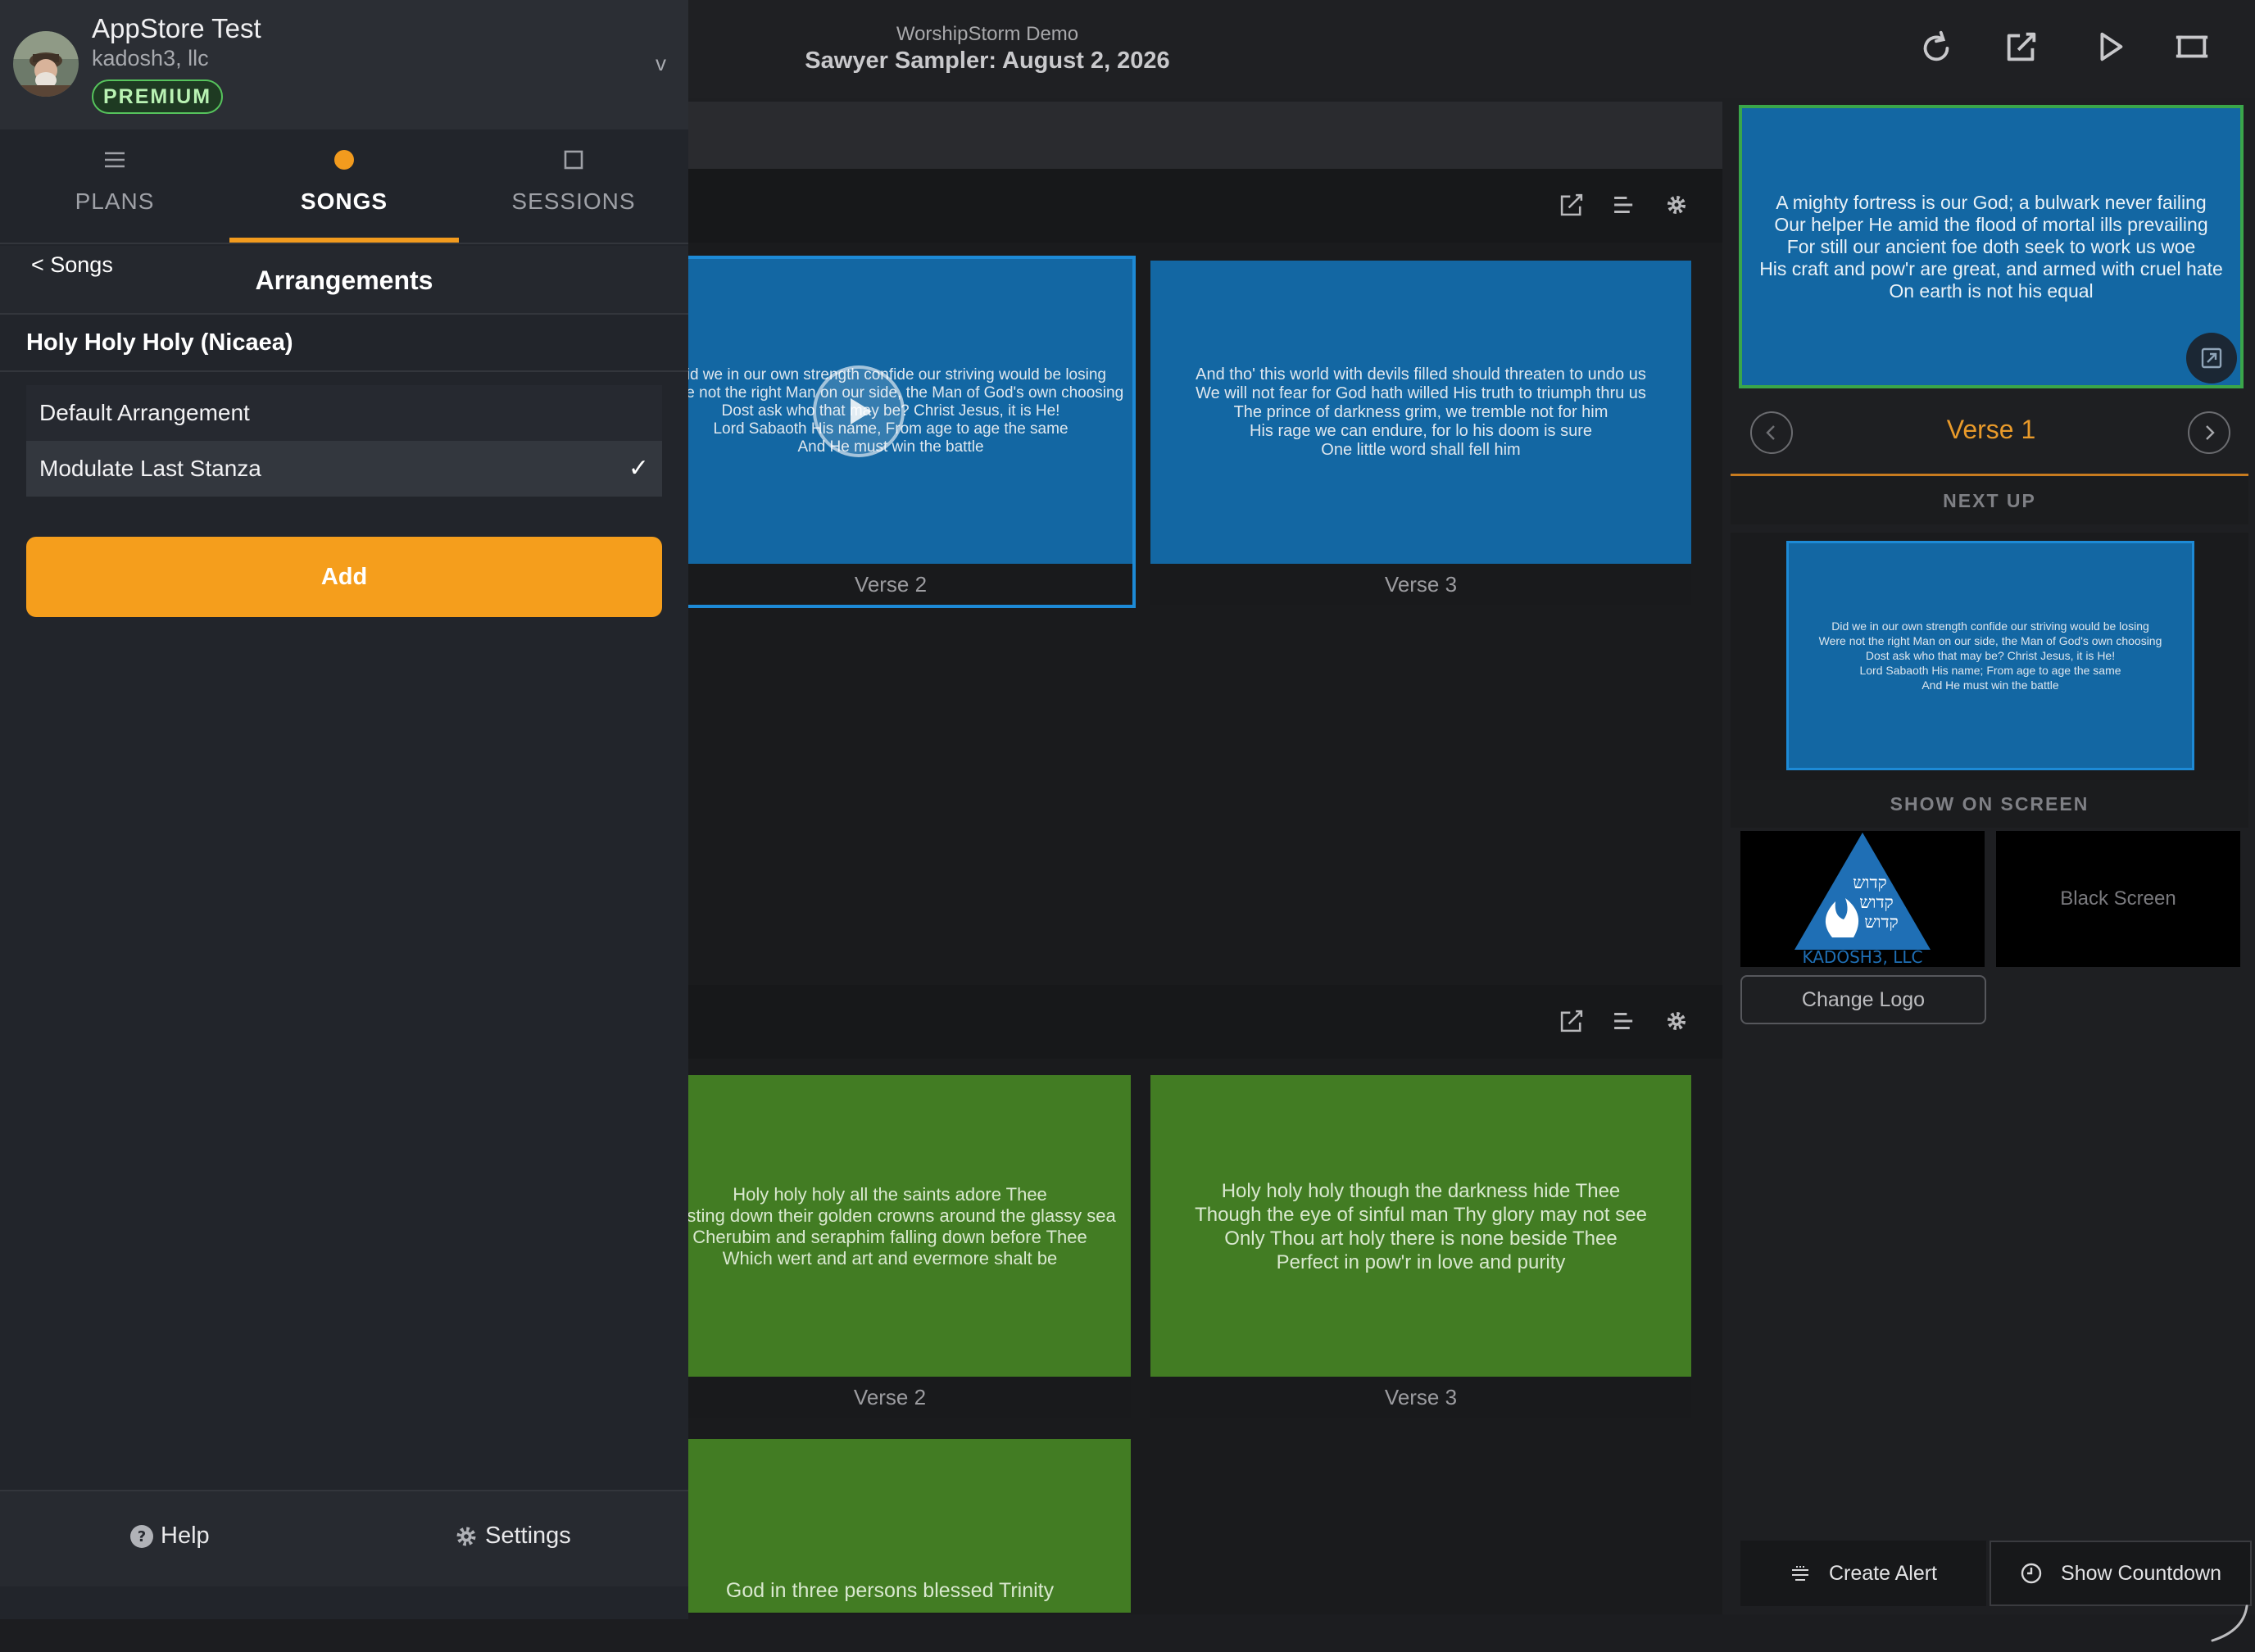  Describe the element at coordinates (1882, 1573) in the screenshot. I see `create-alert-label: Create Alert` at that location.